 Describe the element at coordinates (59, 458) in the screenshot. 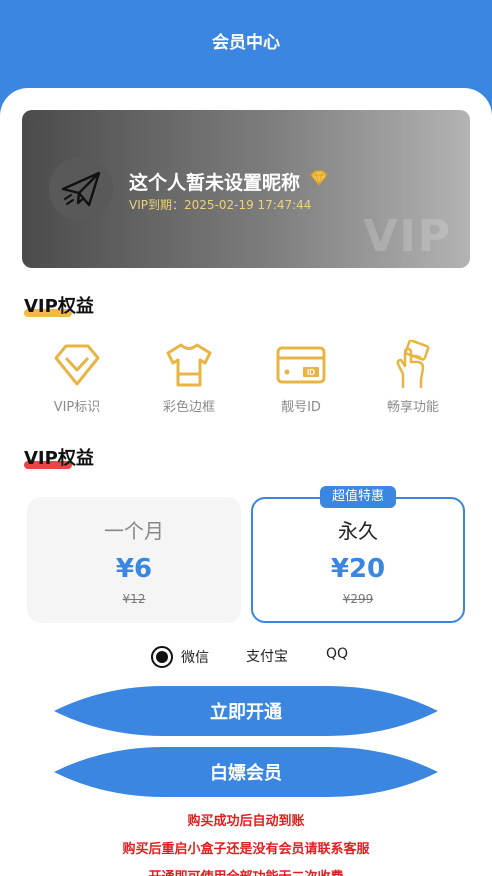

I see `plans-section-title: VIP权益` at that location.